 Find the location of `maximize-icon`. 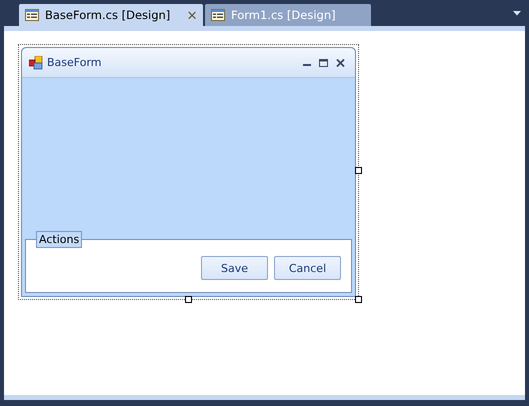

maximize-icon is located at coordinates (323, 62).